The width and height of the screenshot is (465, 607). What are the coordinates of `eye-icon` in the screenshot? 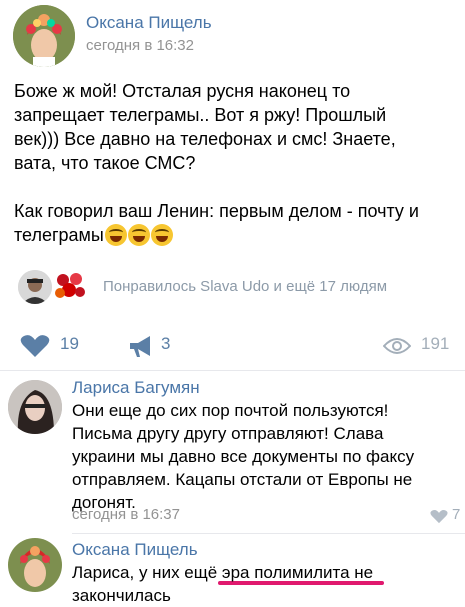 It's located at (397, 346).